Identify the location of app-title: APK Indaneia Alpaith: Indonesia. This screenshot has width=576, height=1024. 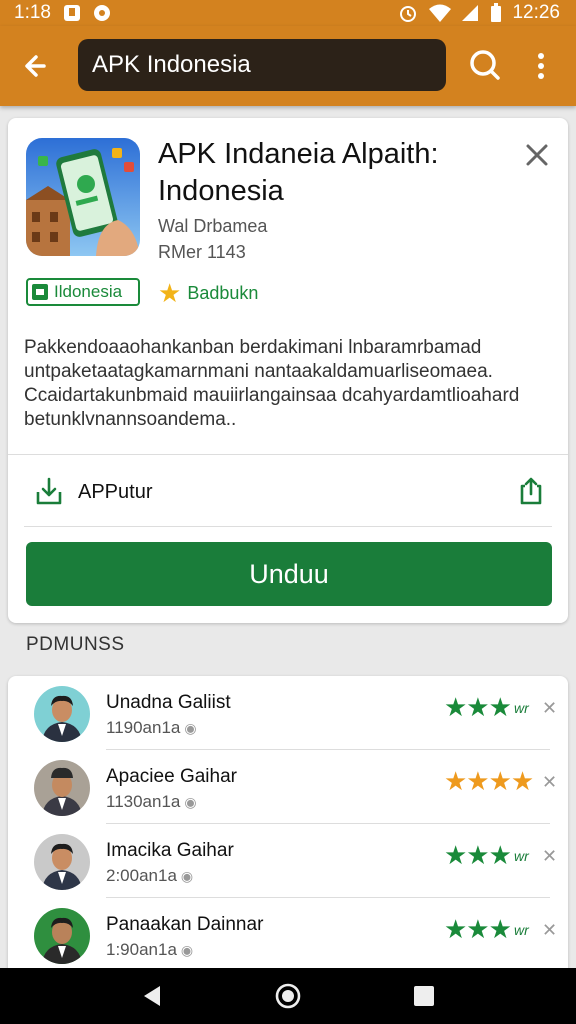
(298, 172).